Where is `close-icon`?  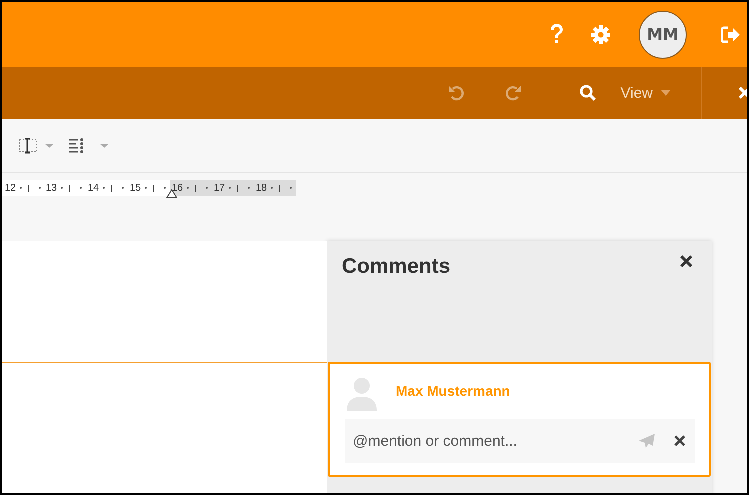 close-icon is located at coordinates (686, 261).